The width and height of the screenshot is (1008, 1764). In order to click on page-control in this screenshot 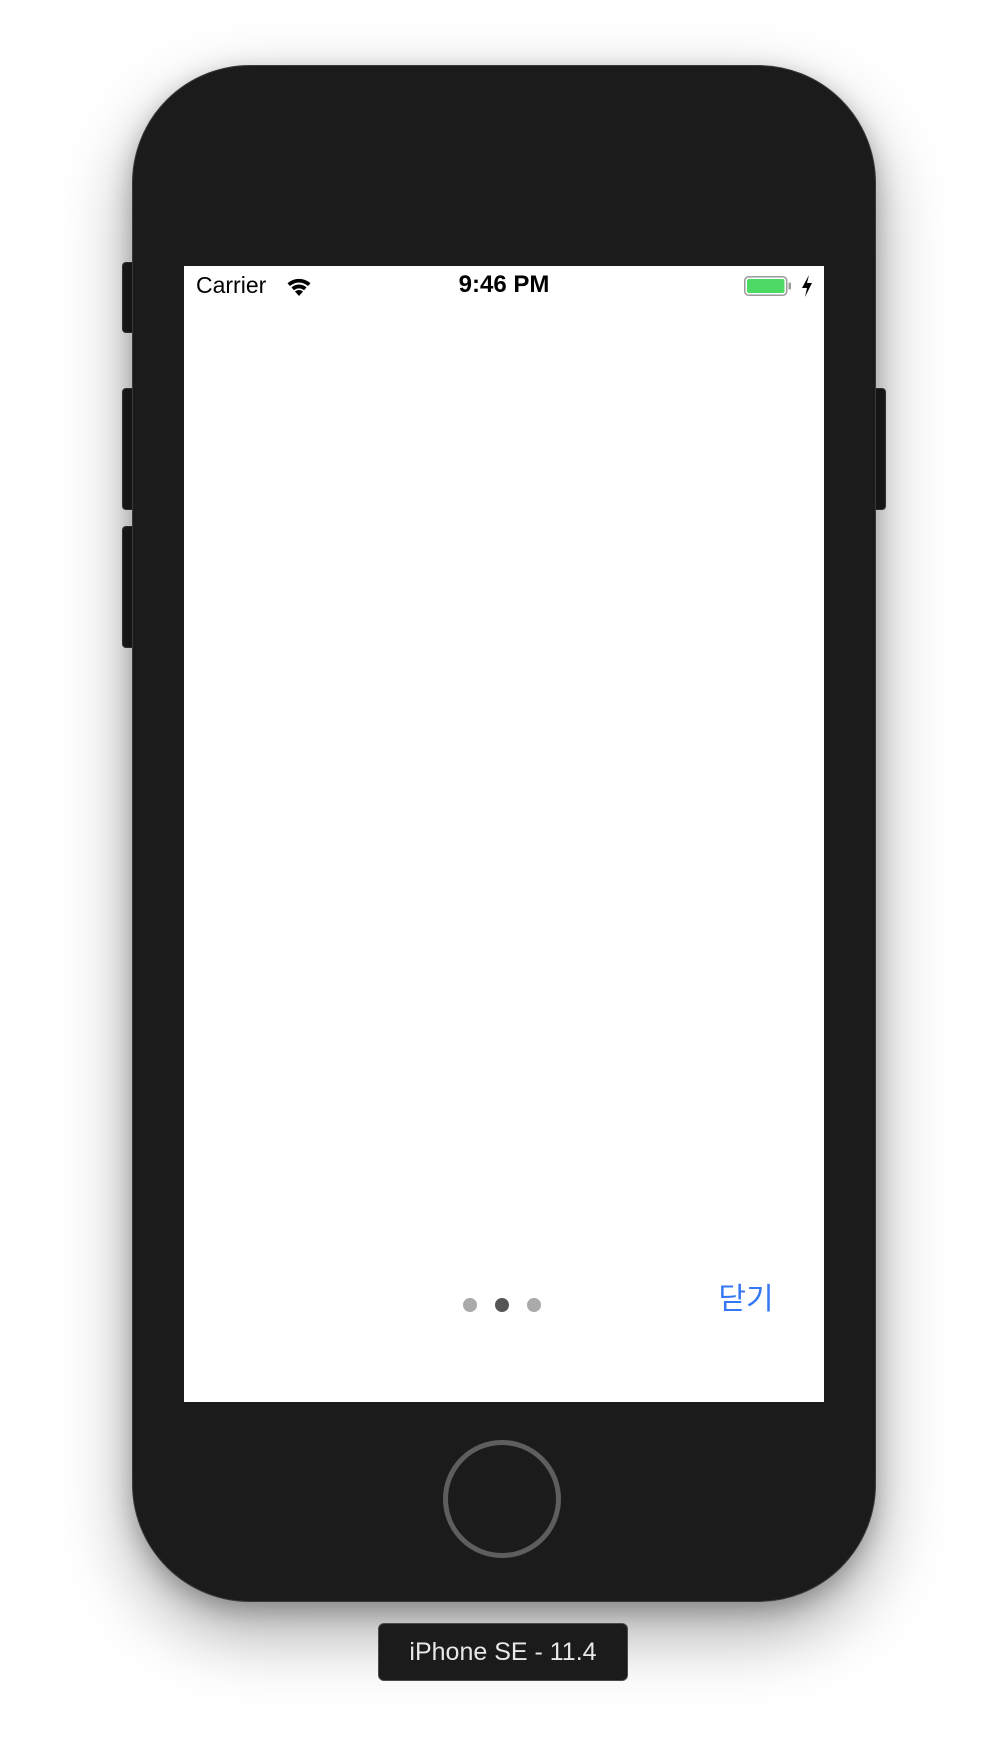, I will do `click(502, 1306)`.